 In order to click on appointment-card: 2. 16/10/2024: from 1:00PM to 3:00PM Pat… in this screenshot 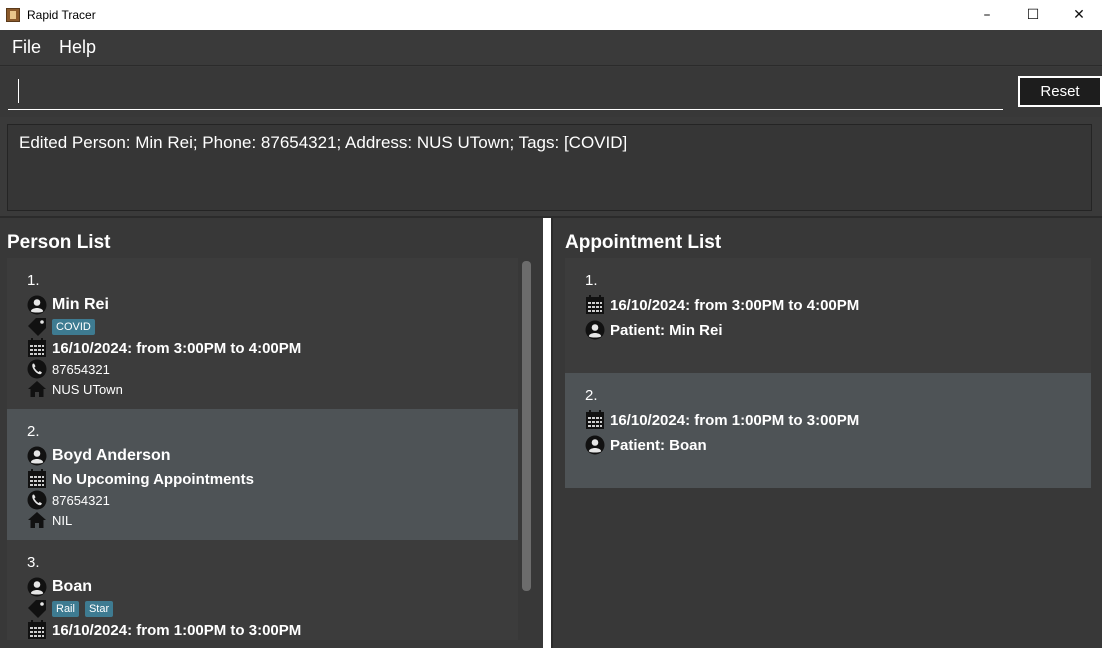, I will do `click(828, 430)`.